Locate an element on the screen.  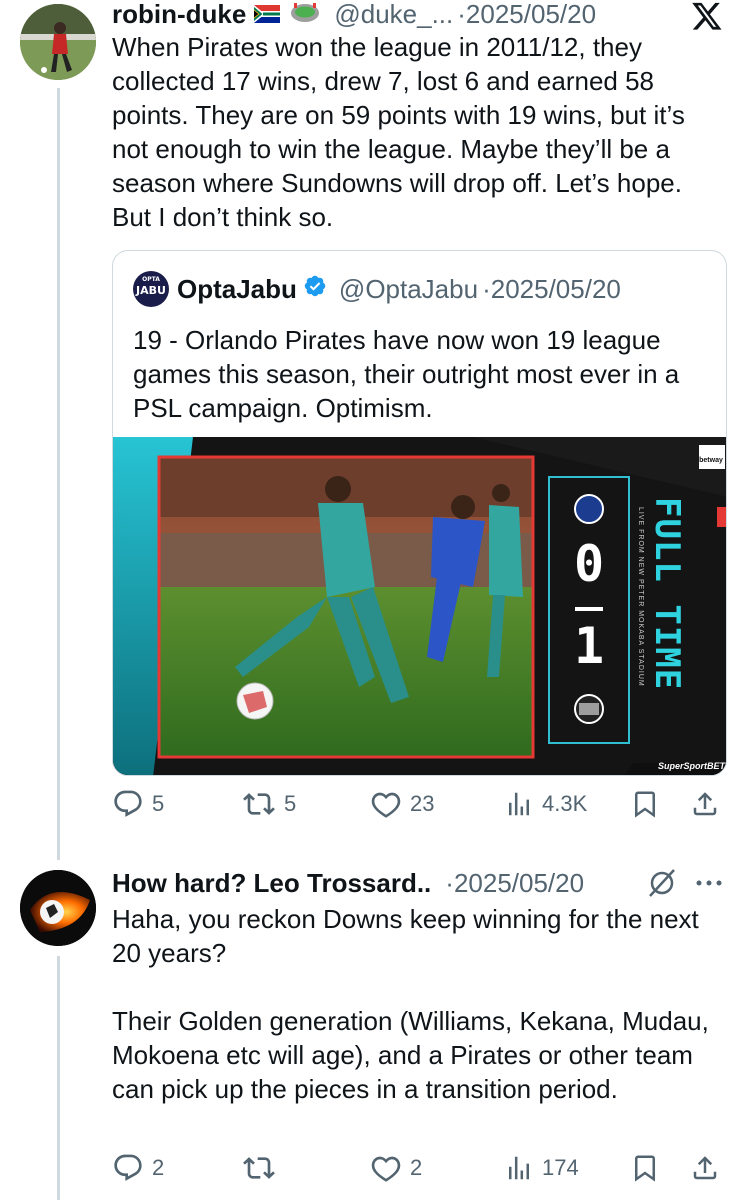
optajabu-avatar: OPTA JABU is located at coordinates (151, 289).